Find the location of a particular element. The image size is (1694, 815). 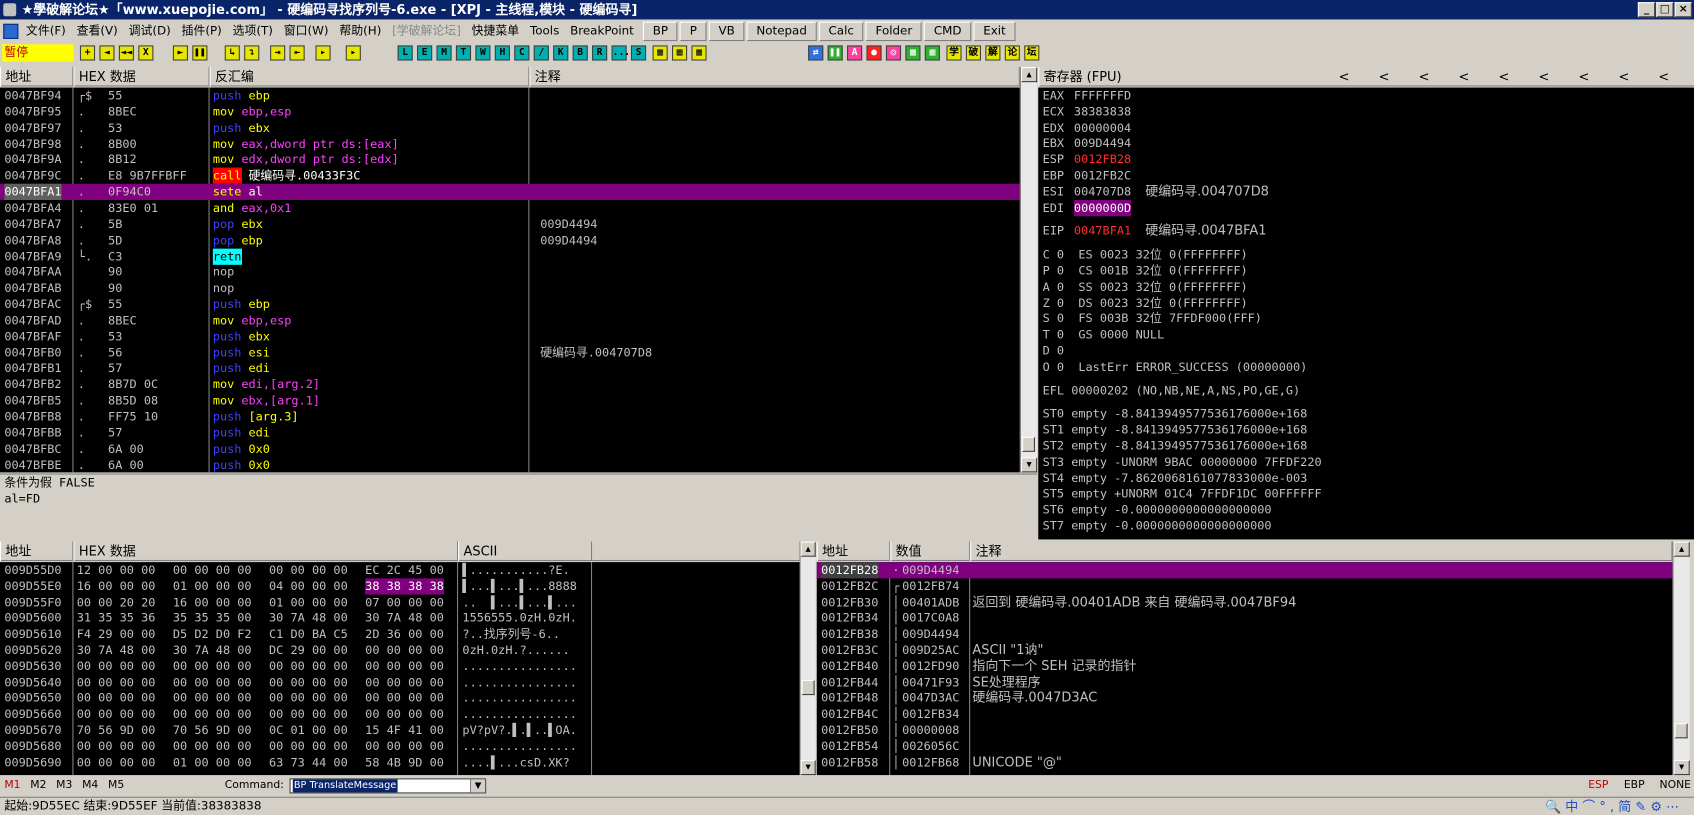

disasm-row: 0047BFB5. 8B5D 08 mov ebx,[arg.1] is located at coordinates (510, 401).